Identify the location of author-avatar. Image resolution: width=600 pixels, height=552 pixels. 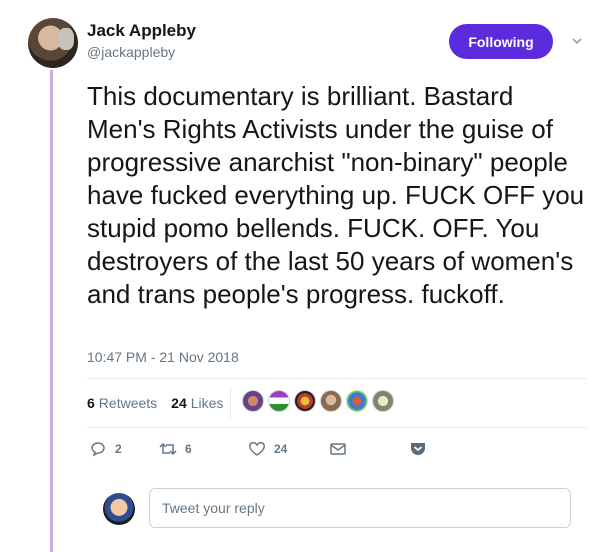
(53, 43).